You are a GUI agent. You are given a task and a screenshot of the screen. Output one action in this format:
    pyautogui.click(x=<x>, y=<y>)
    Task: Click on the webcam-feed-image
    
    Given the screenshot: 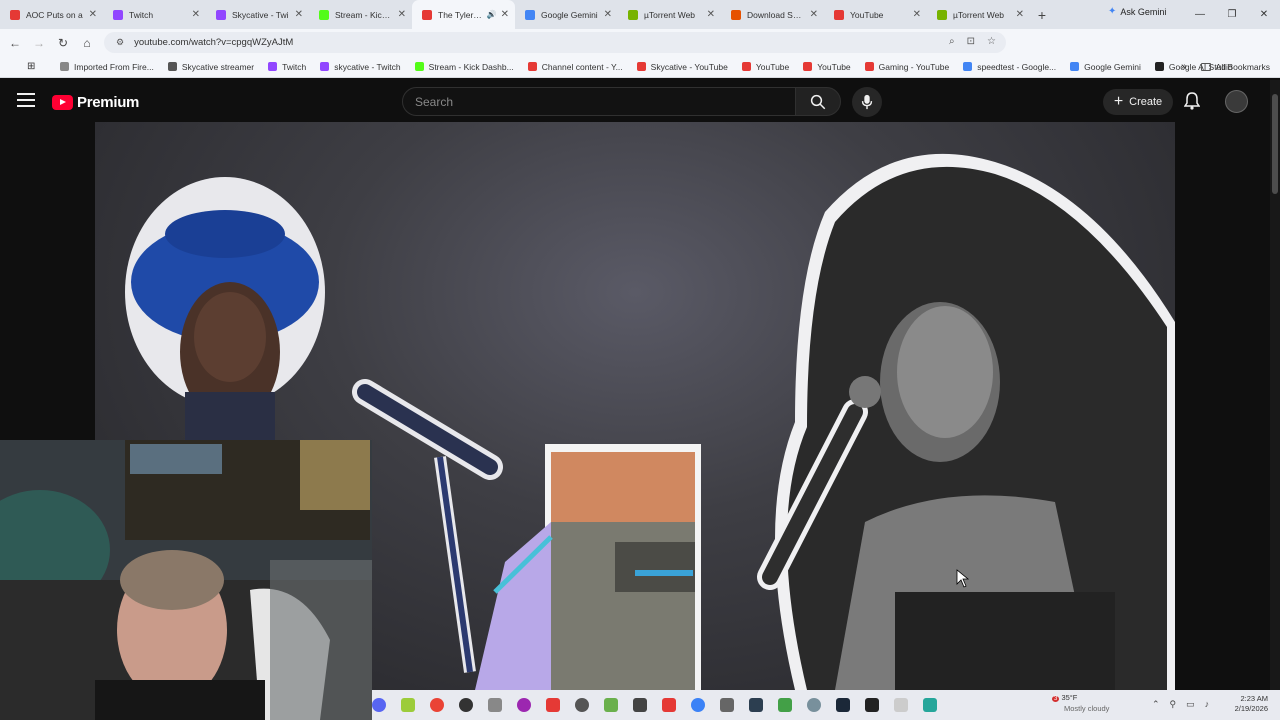 What is the action you would take?
    pyautogui.click(x=186, y=580)
    